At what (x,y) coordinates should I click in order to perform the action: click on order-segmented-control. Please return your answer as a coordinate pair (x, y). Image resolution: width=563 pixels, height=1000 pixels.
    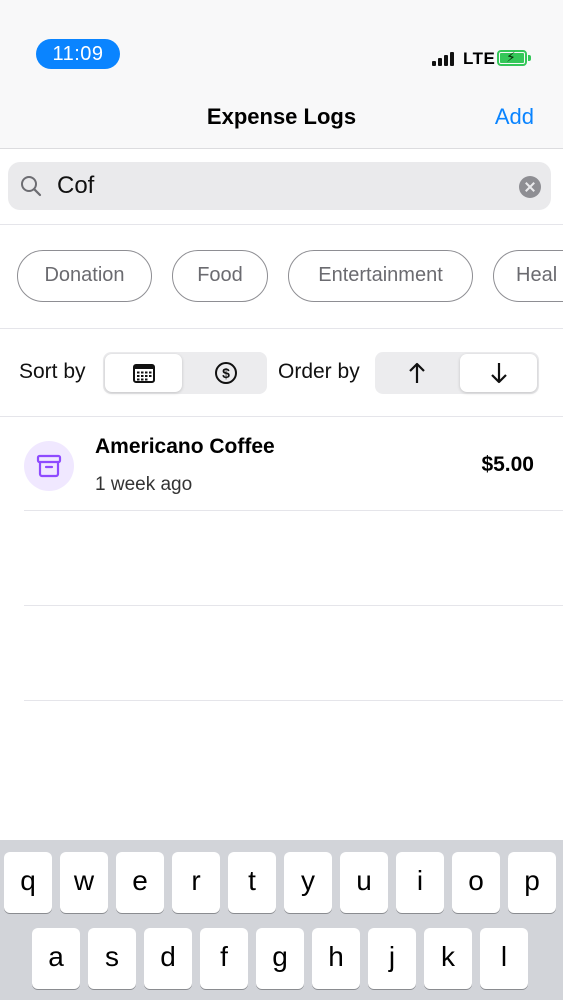
    Looking at the image, I should click on (457, 373).